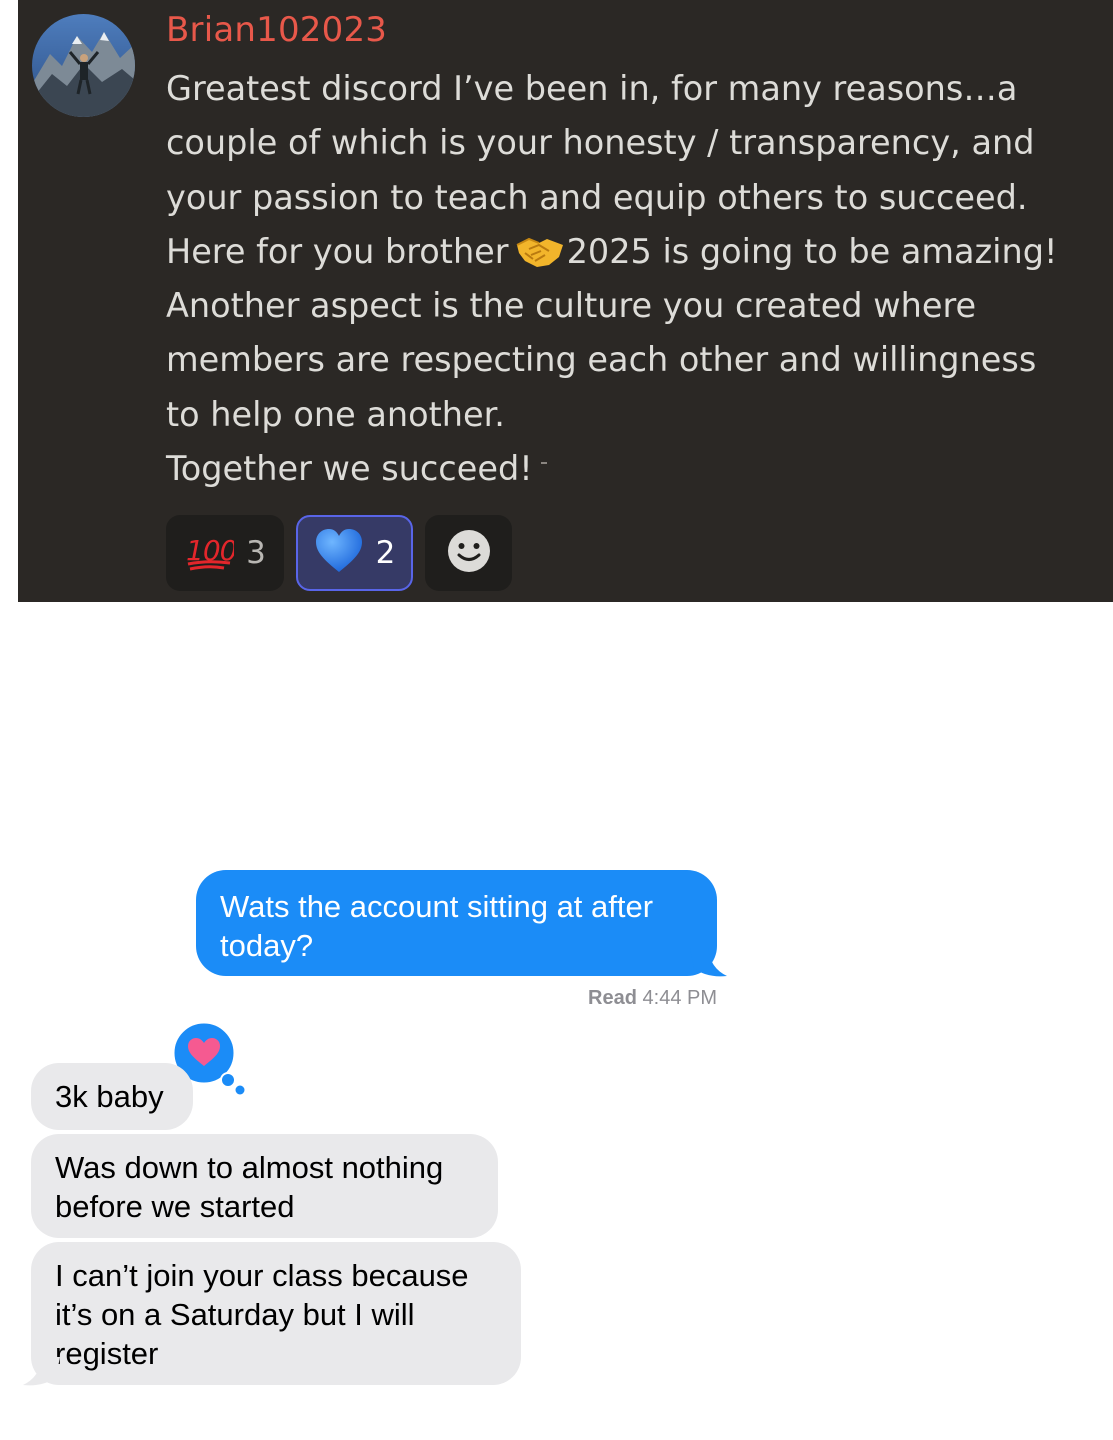 The width and height of the screenshot is (1113, 1440). I want to click on message-line: before we started, so click(175, 1206).